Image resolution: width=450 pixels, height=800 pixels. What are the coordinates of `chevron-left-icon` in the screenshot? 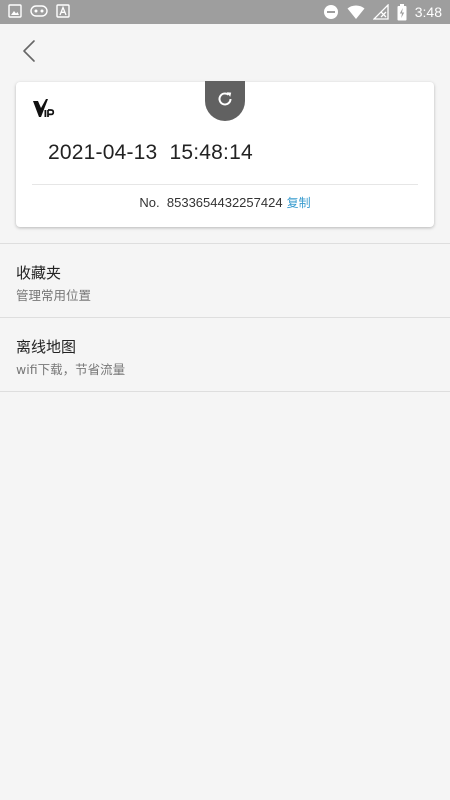 It's located at (29, 53).